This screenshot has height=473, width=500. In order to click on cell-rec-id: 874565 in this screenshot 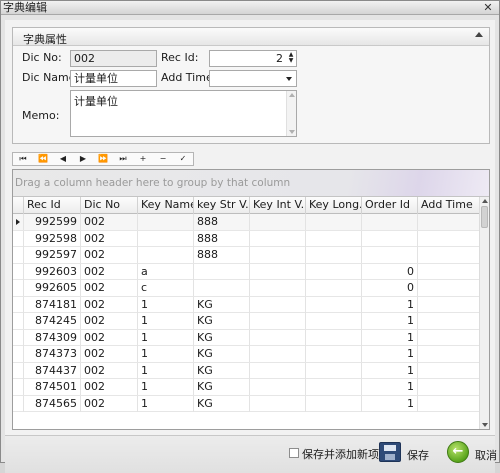, I will do `click(52, 403)`.